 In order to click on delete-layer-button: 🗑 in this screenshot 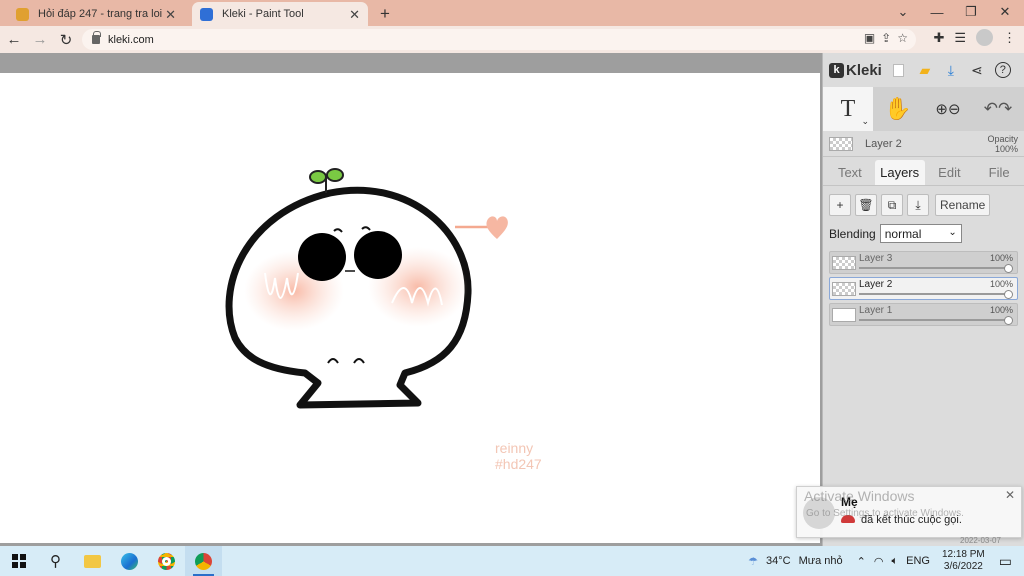, I will do `click(866, 205)`.